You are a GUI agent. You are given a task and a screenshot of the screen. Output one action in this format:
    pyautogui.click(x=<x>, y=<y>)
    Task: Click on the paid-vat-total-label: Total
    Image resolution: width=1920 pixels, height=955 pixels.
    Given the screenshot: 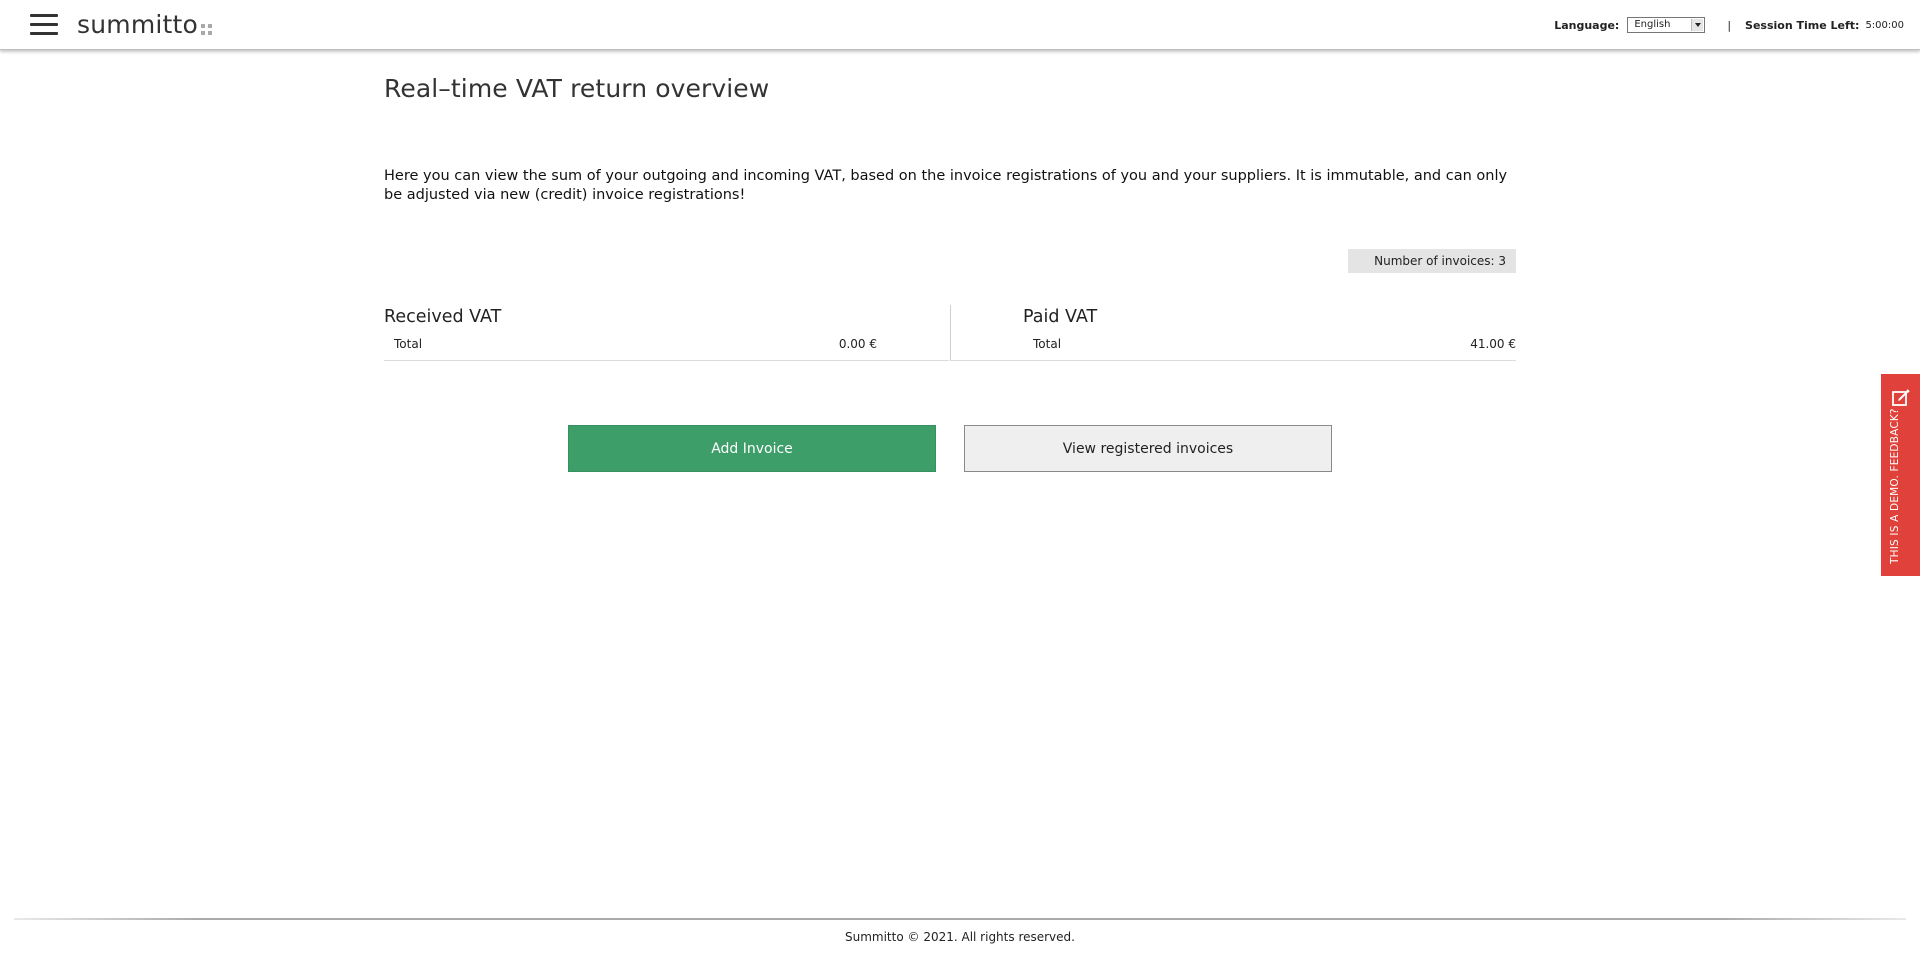 What is the action you would take?
    pyautogui.click(x=1047, y=344)
    